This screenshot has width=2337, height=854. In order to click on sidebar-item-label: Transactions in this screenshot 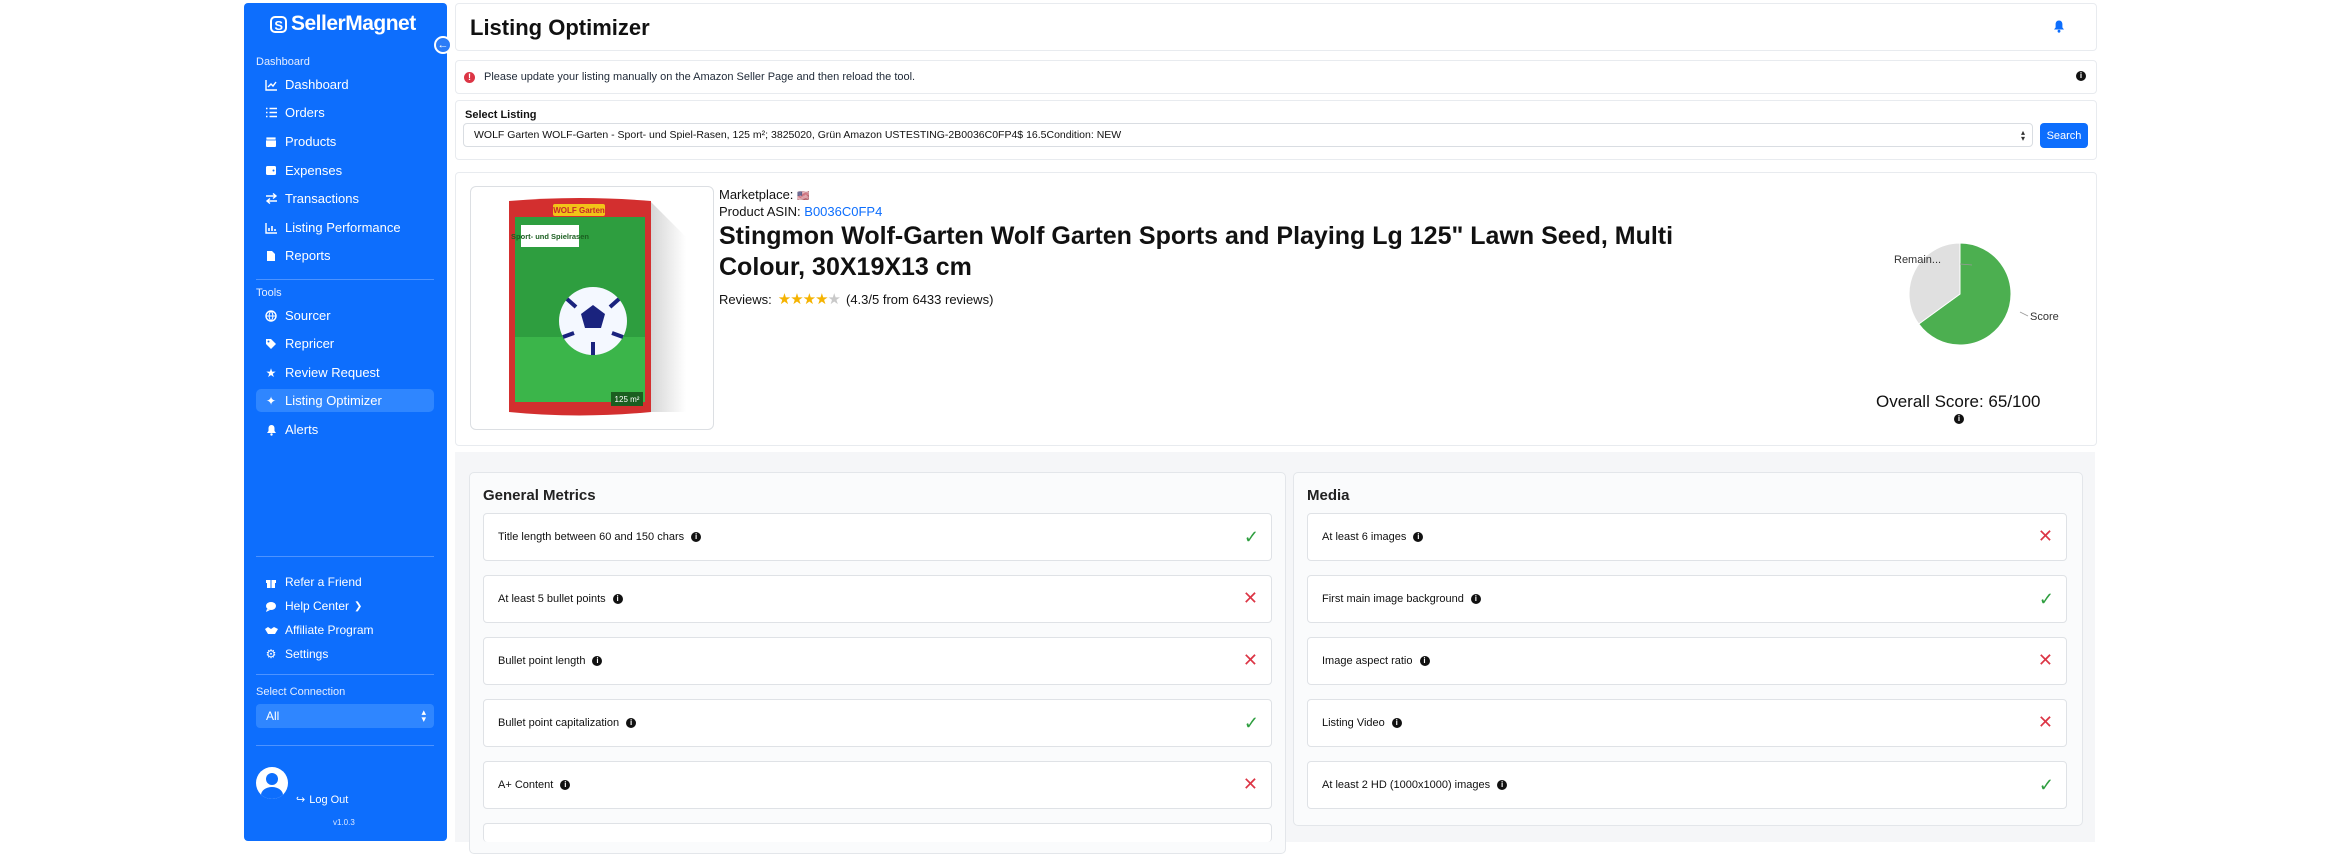, I will do `click(322, 198)`.